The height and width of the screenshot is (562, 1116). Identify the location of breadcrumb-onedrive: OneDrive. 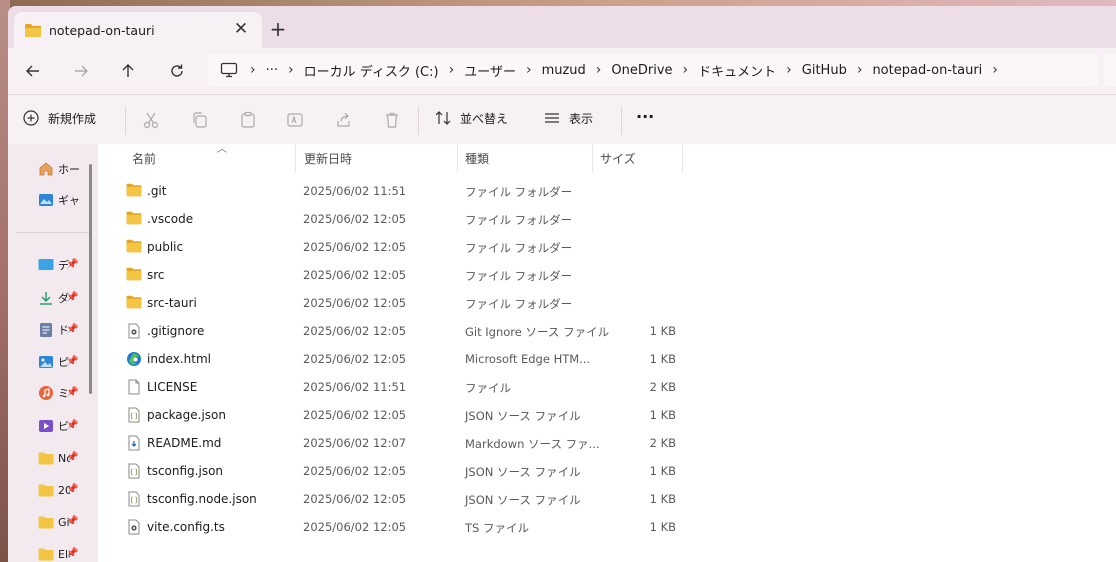
(641, 70).